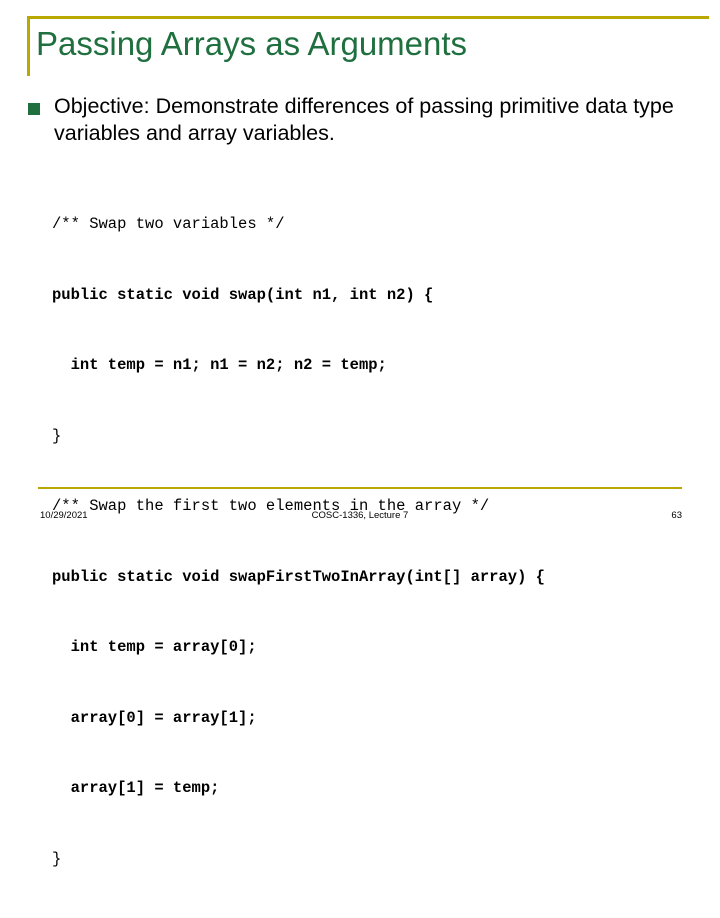 Image resolution: width=720 pixels, height=918 pixels. What do you see at coordinates (28, 46) in the screenshot?
I see `decorative-left-rule` at bounding box center [28, 46].